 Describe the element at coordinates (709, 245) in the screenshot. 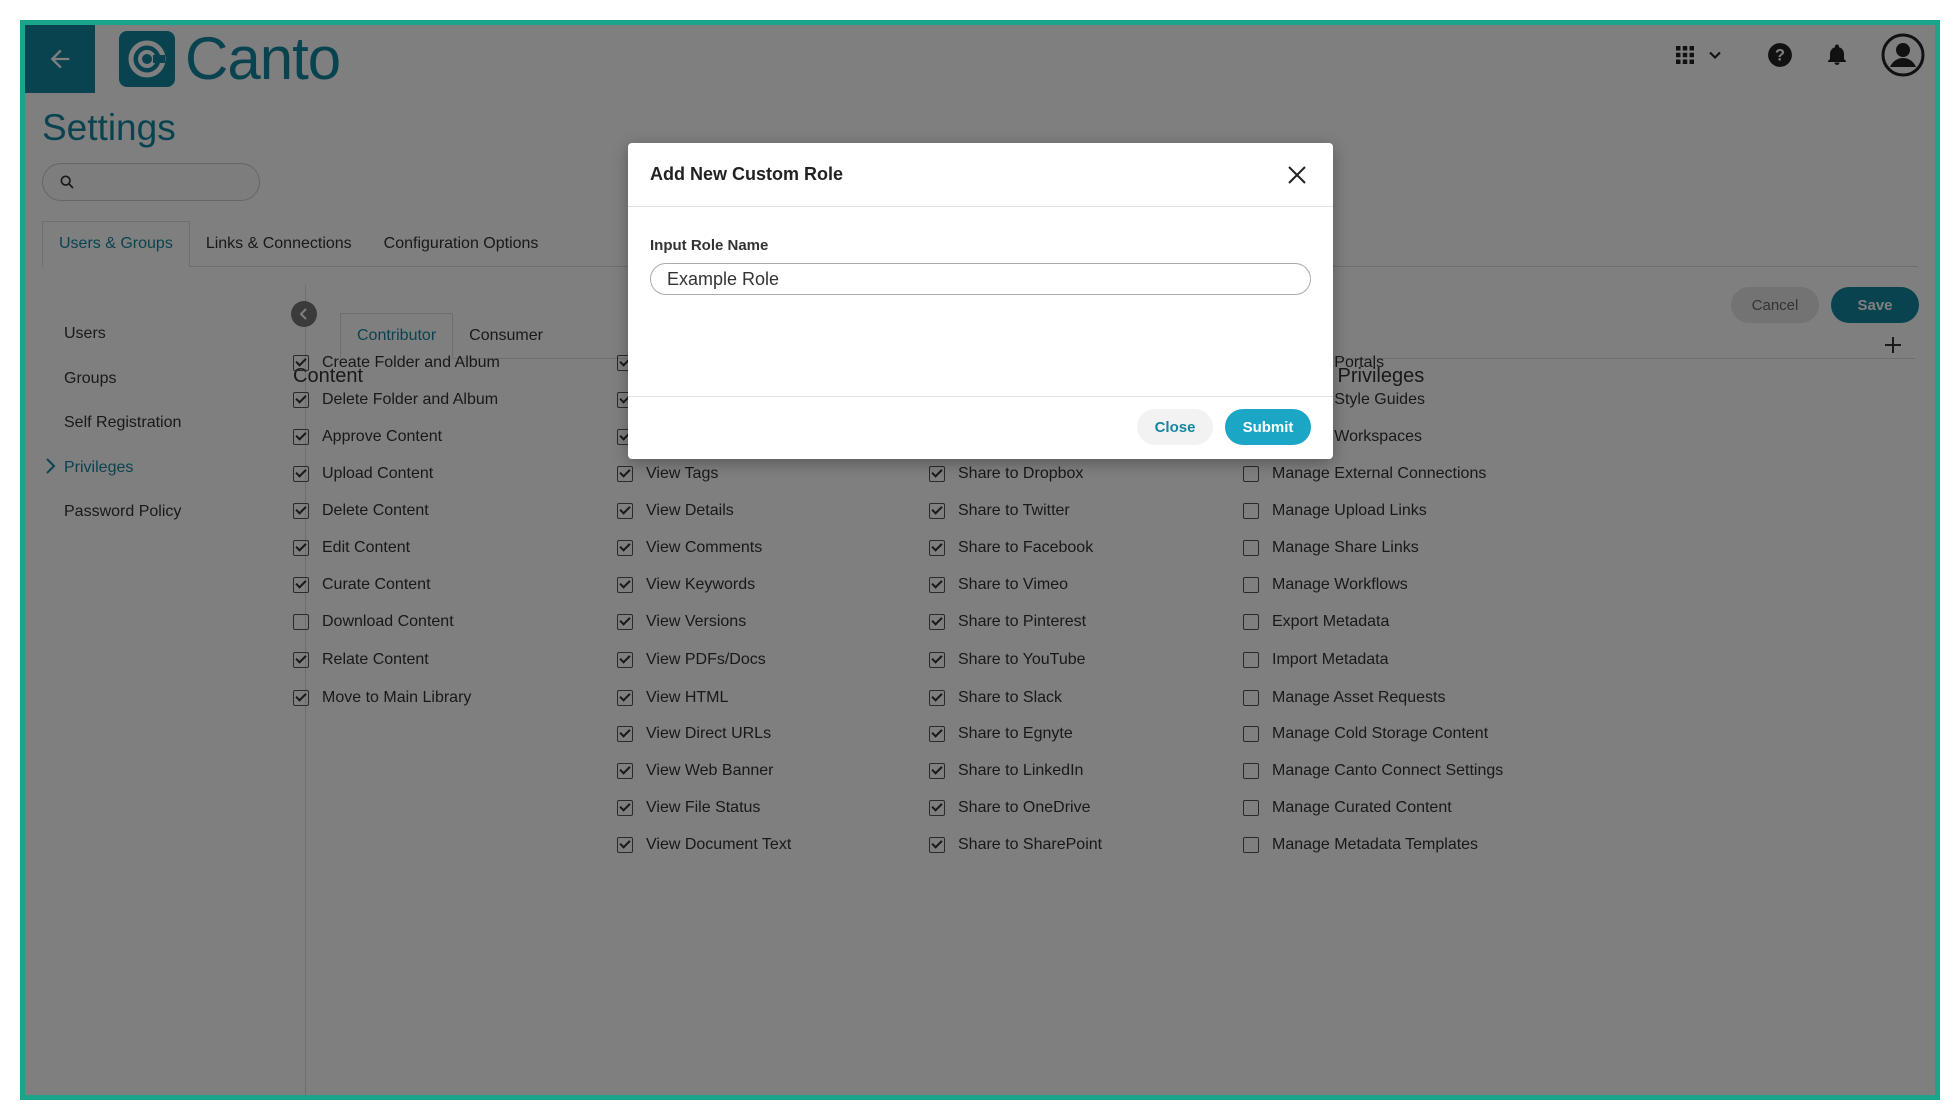

I see `role-name-label: Input Role Name` at that location.